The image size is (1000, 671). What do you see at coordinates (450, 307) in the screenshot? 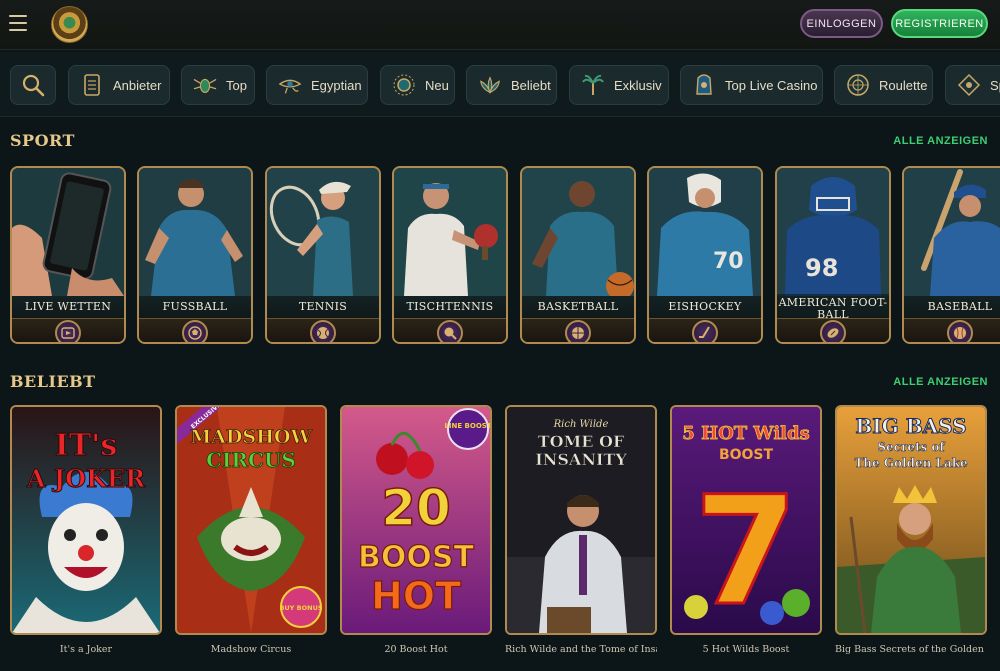
I see `sport-card-label: TISCHTENNIS` at bounding box center [450, 307].